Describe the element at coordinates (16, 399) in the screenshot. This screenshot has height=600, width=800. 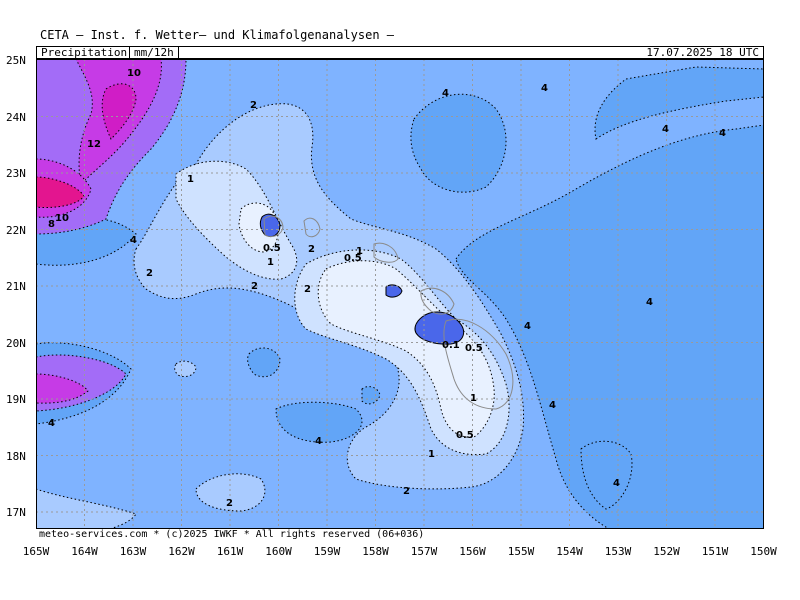
I see `latitude-label: 19N` at that location.